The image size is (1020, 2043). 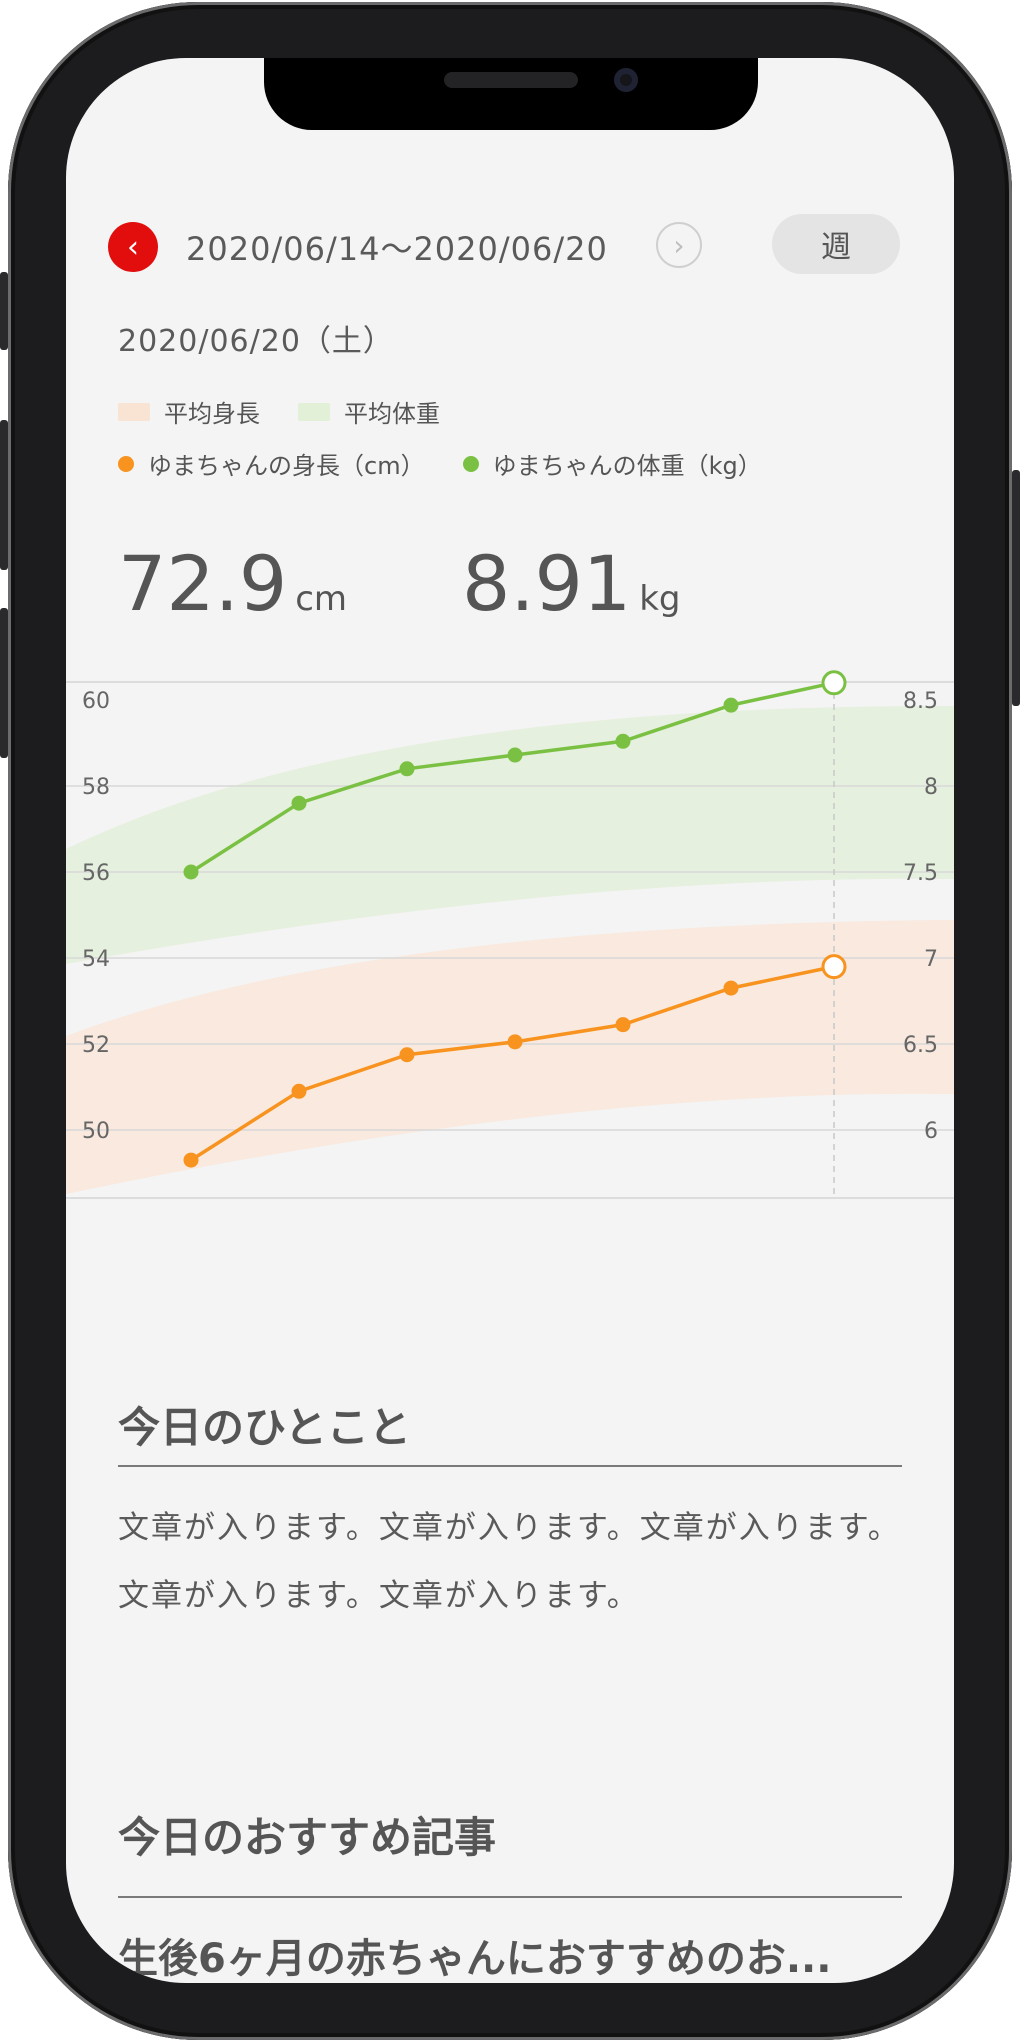 What do you see at coordinates (321, 599) in the screenshot?
I see `height-unit: cm` at bounding box center [321, 599].